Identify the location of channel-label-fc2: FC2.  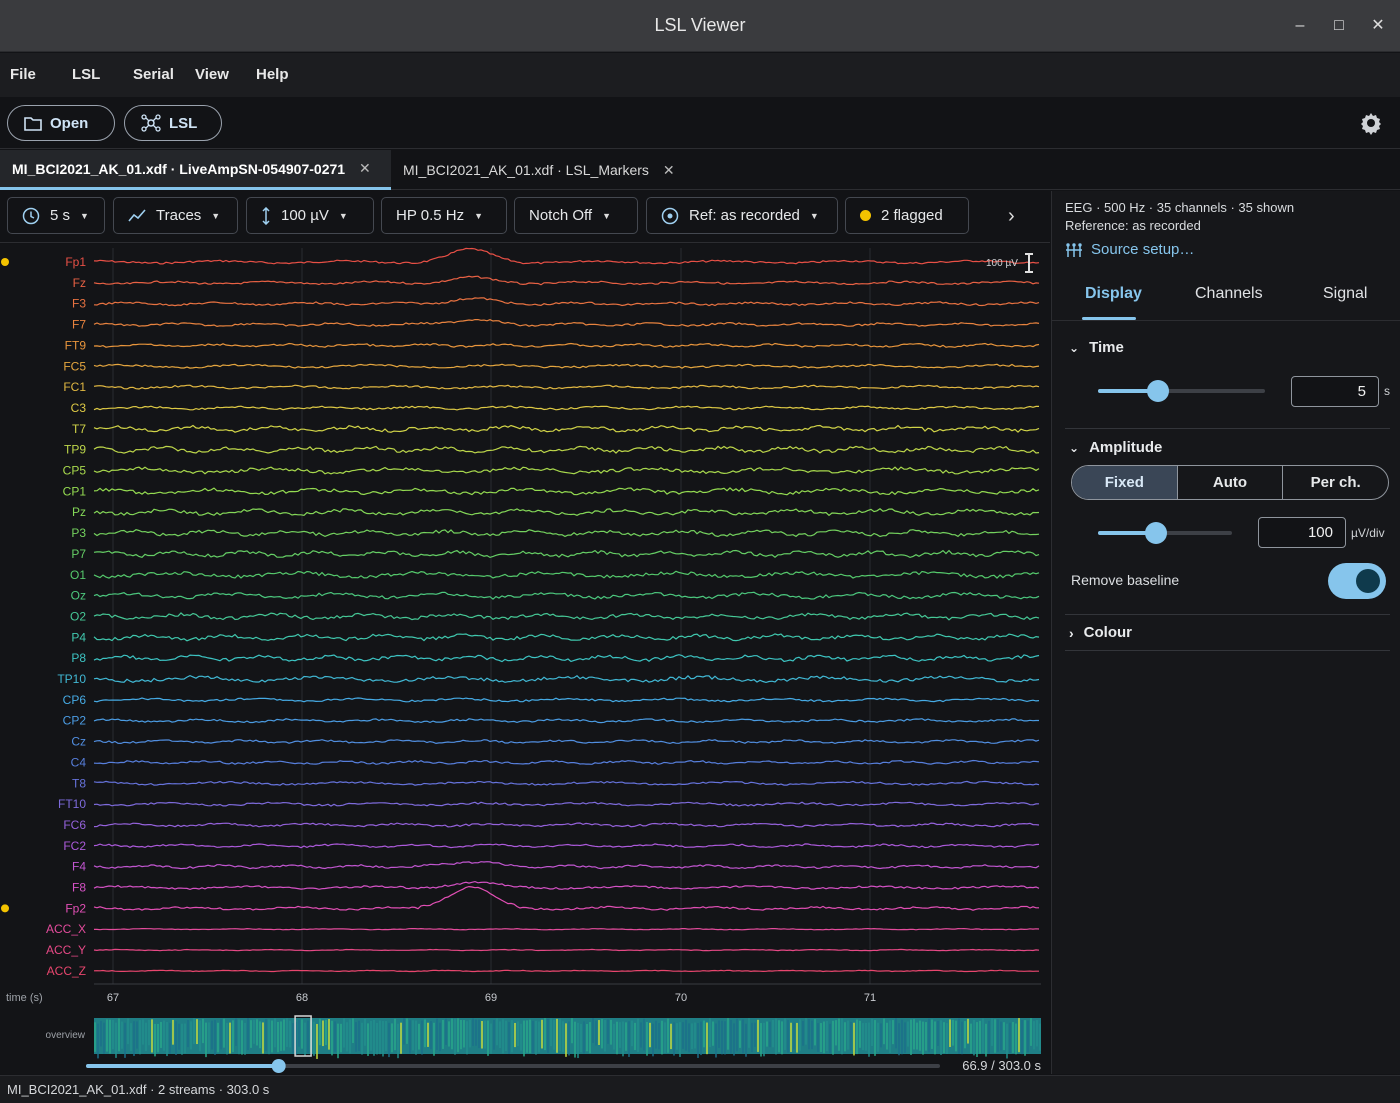
(74, 846).